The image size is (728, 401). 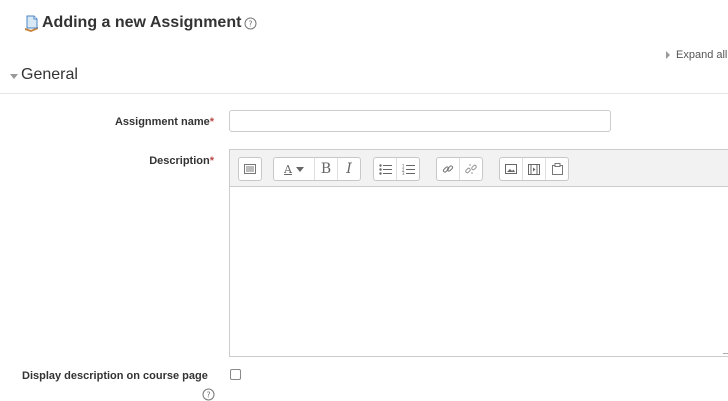 I want to click on page-title: Adding a new Assignment, so click(x=142, y=22).